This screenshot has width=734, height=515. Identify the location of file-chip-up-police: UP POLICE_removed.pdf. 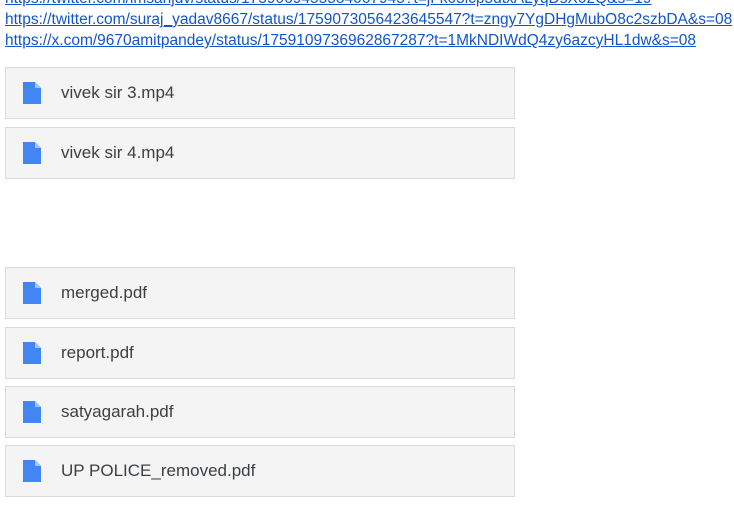
(260, 471).